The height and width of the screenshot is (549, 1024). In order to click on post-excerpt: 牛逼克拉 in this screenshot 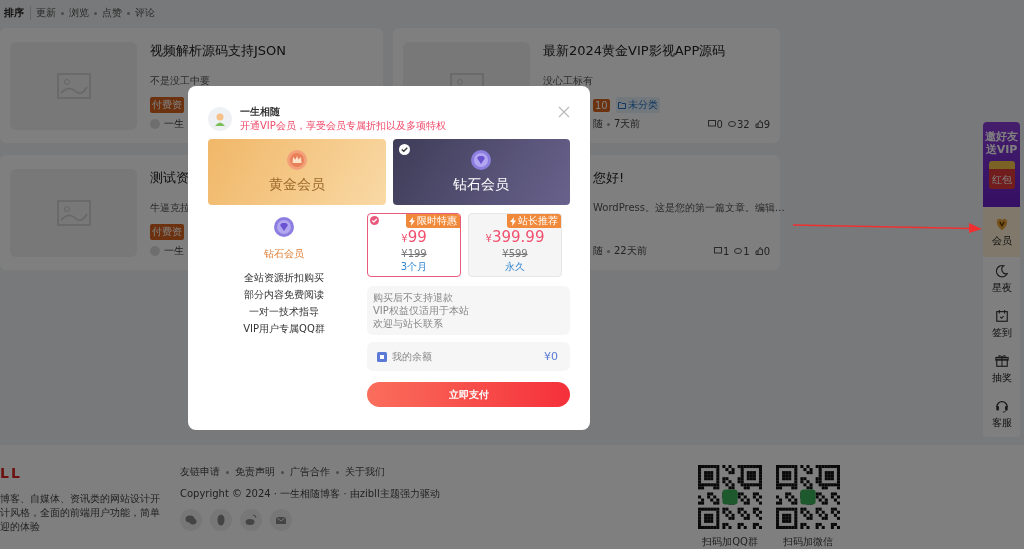, I will do `click(170, 207)`.